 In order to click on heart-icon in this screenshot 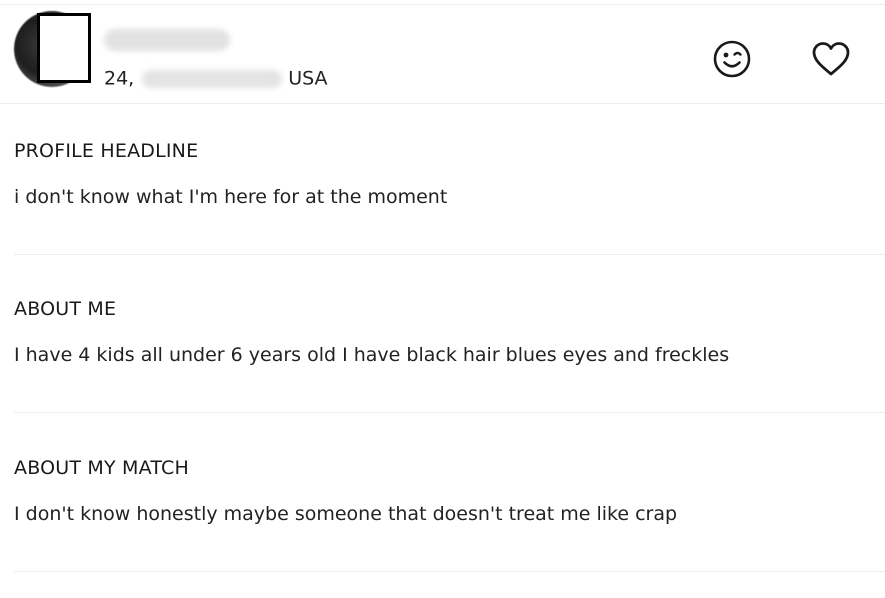, I will do `click(831, 59)`.